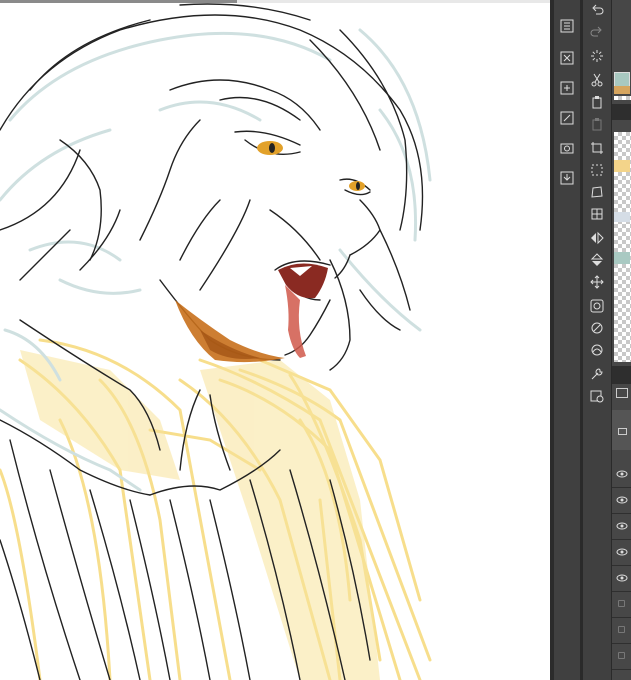 The image size is (631, 680). I want to click on layer-thumbnail-icon, so click(622, 393).